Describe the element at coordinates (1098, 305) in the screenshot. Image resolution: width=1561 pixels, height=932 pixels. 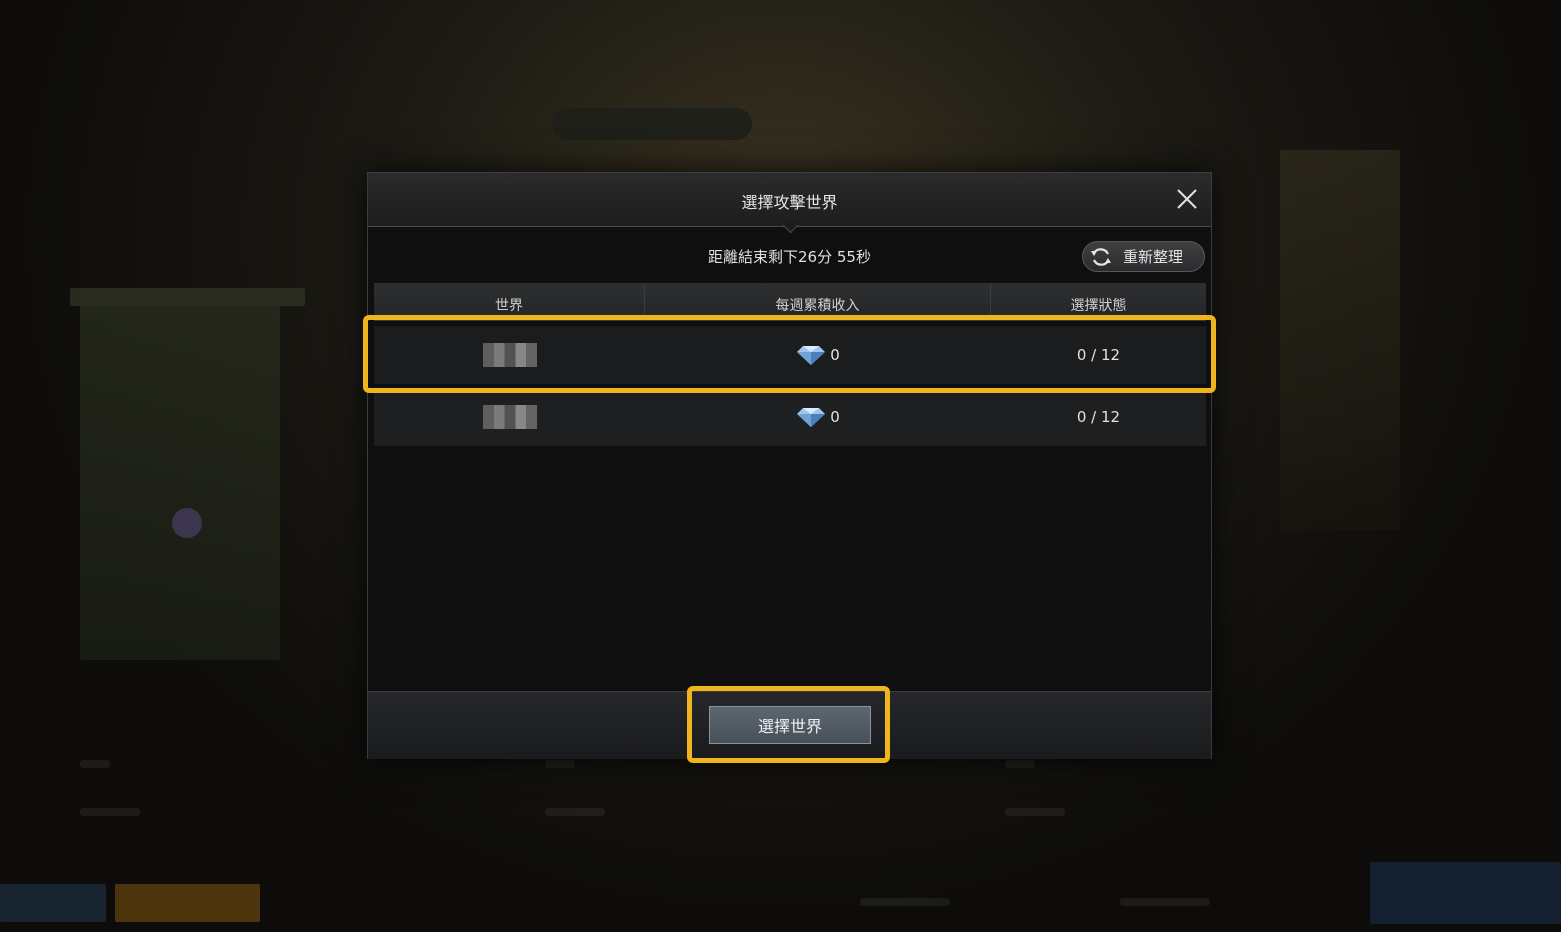
I see `column-header-status: 選擇狀態` at that location.